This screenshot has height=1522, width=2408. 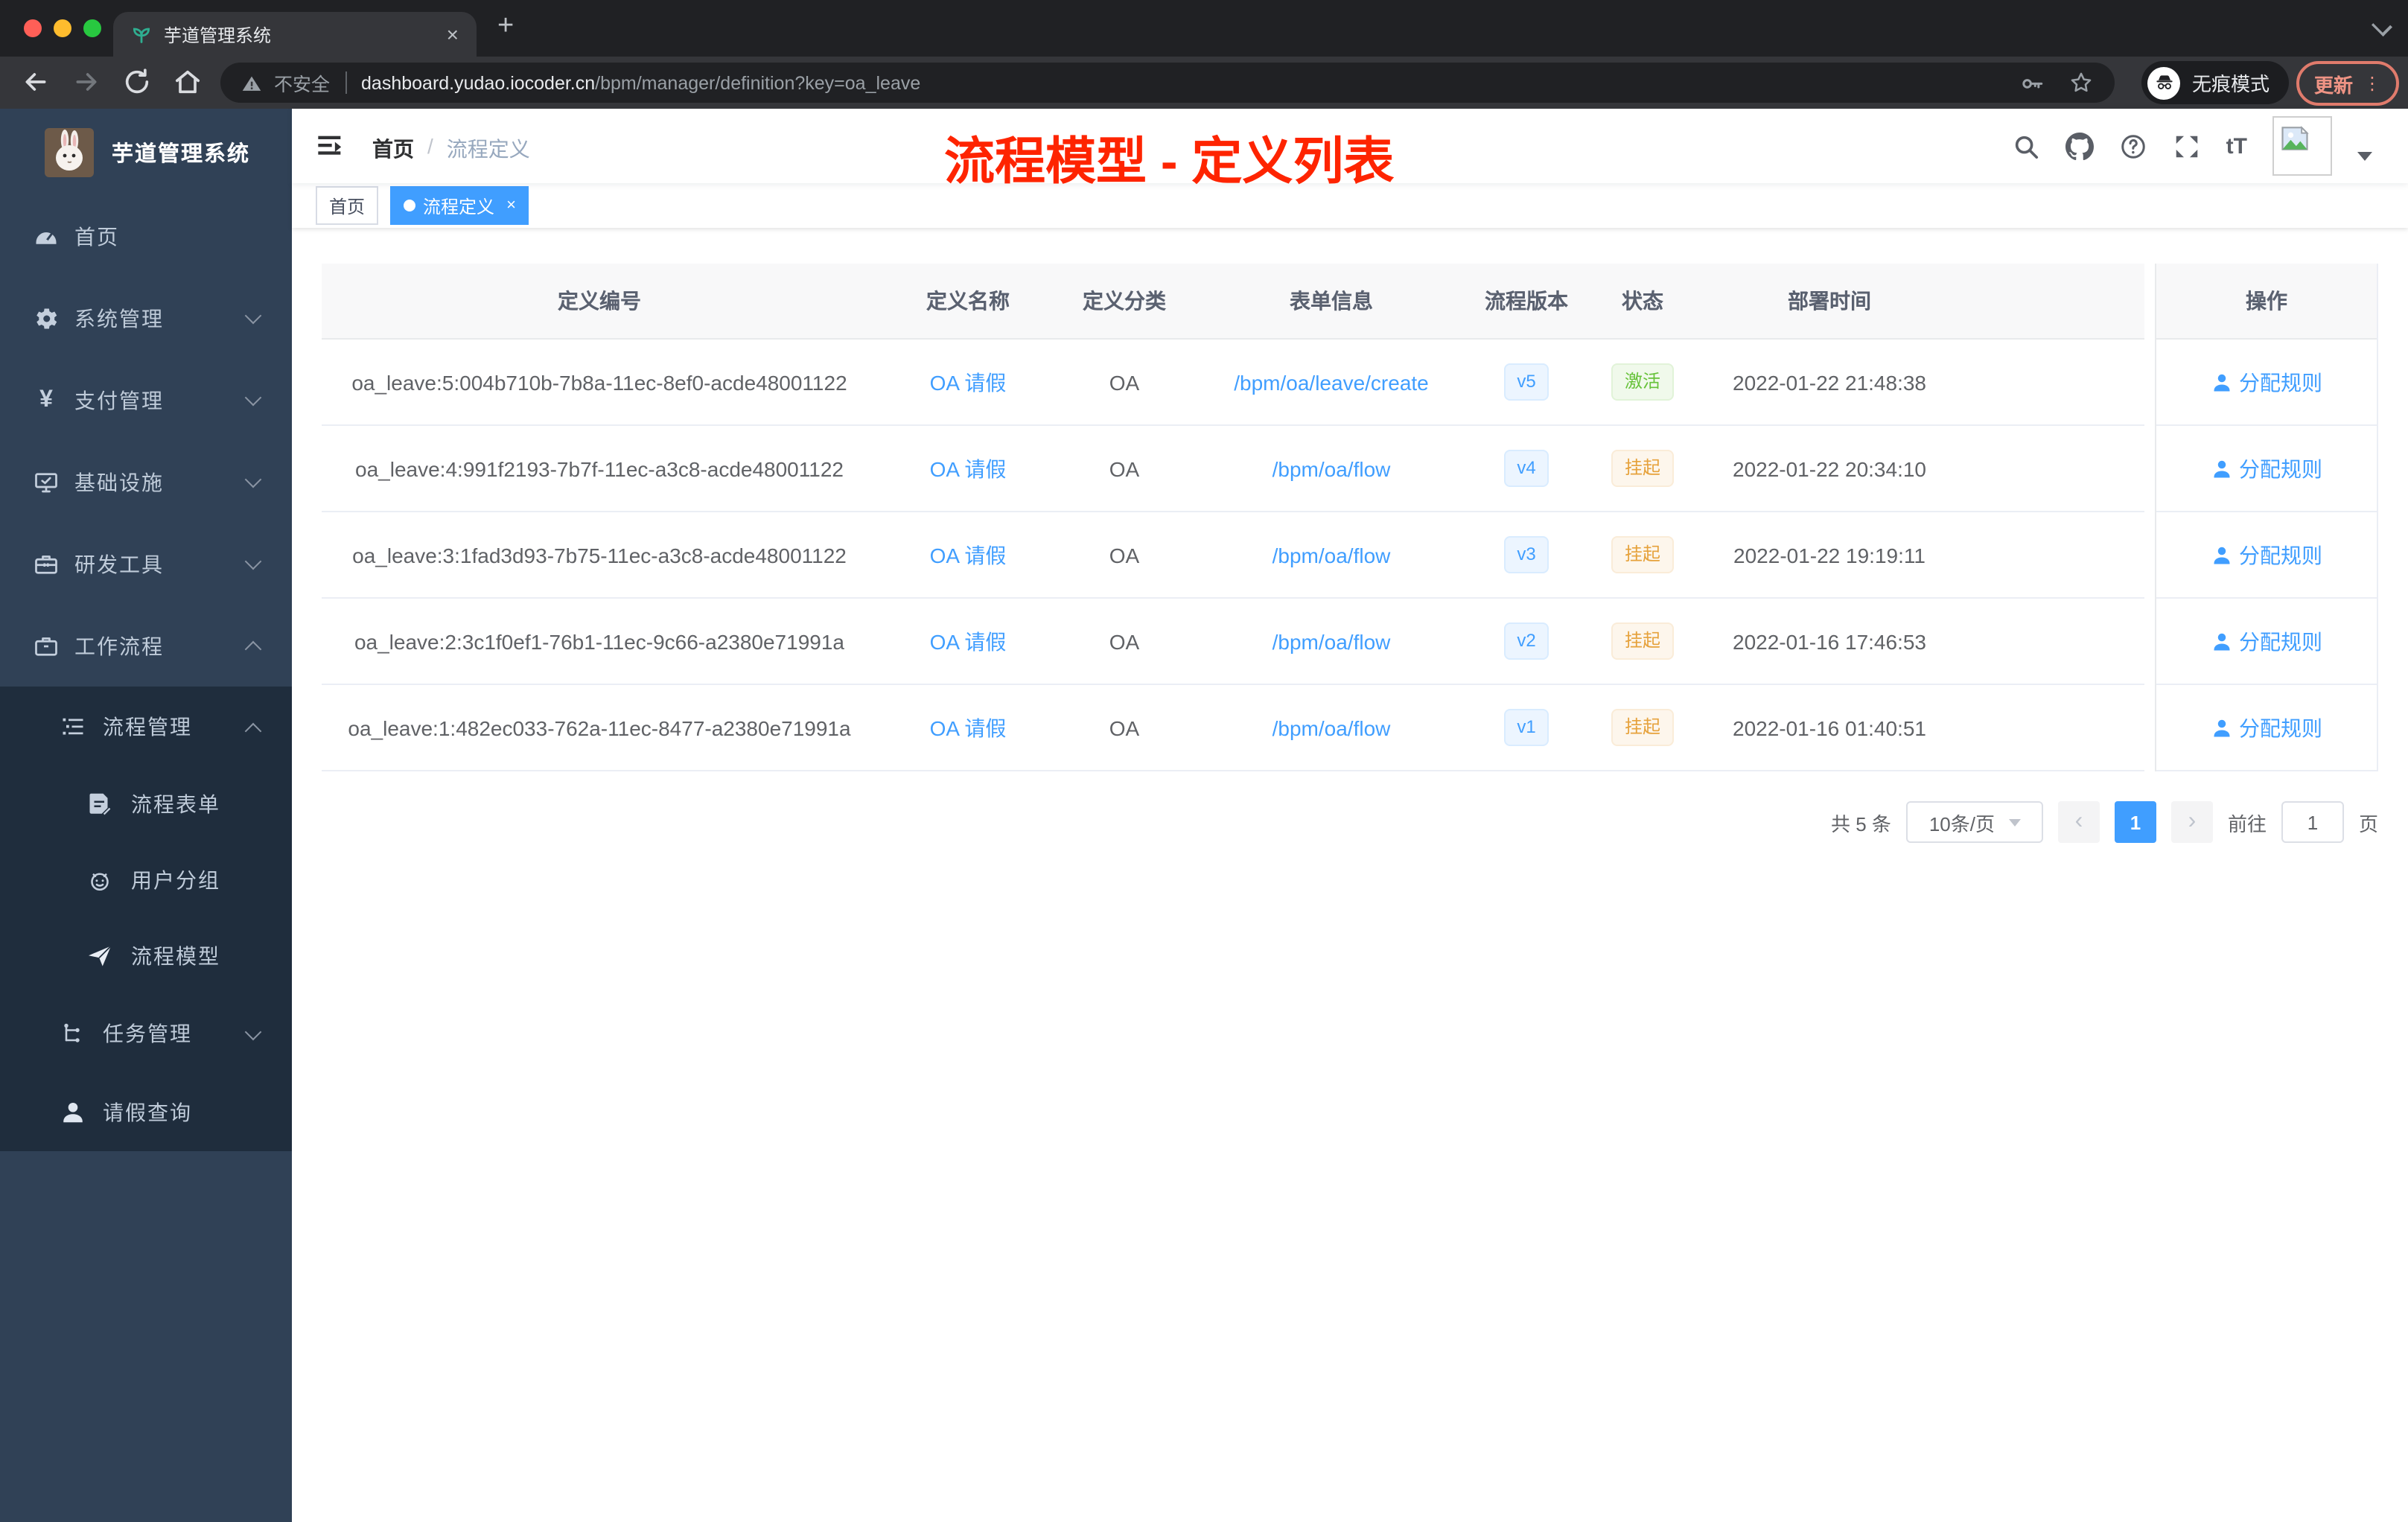 I want to click on favicon-sprout-icon, so click(x=141, y=34).